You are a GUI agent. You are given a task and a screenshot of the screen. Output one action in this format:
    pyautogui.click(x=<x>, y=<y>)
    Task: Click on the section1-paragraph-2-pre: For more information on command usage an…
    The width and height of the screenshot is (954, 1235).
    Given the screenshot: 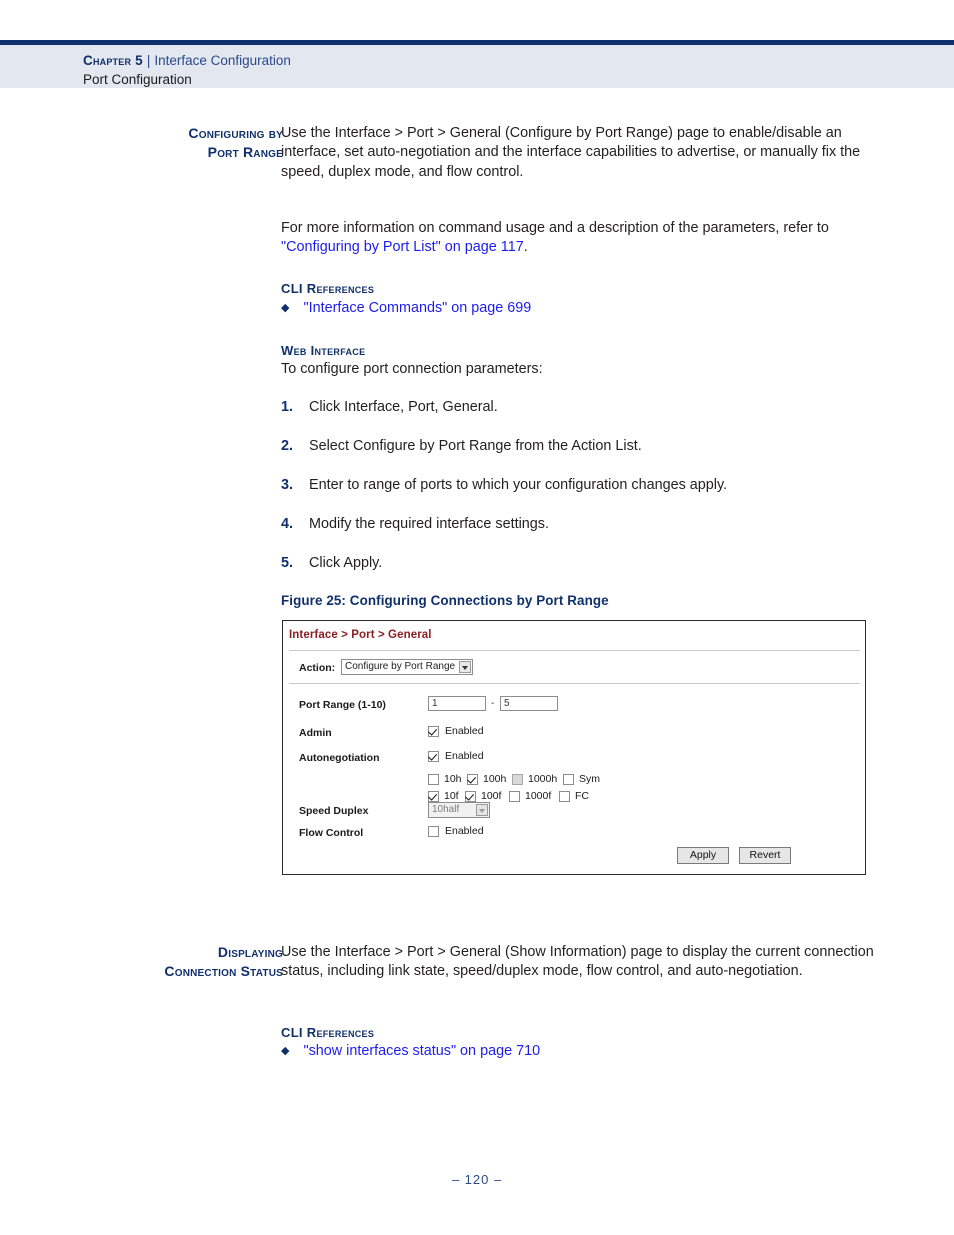 What is the action you would take?
    pyautogui.click(x=555, y=228)
    